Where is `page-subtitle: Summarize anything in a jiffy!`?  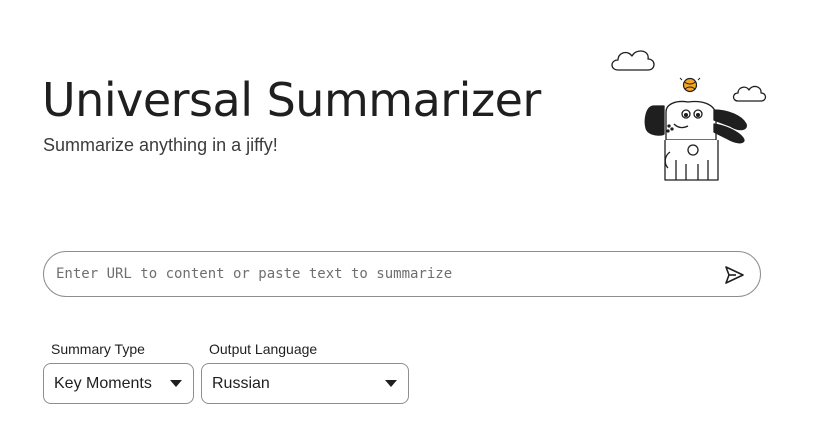
page-subtitle: Summarize anything in a jiffy! is located at coordinates (160, 145).